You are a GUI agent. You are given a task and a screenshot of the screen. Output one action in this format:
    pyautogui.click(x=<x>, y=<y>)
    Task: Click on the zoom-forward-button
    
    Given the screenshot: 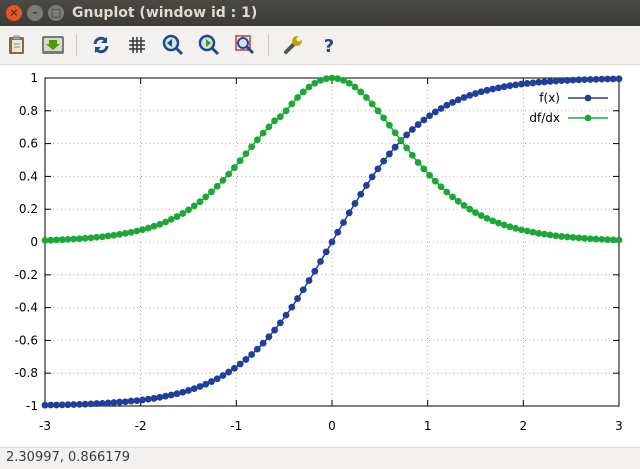 What is the action you would take?
    pyautogui.click(x=209, y=45)
    